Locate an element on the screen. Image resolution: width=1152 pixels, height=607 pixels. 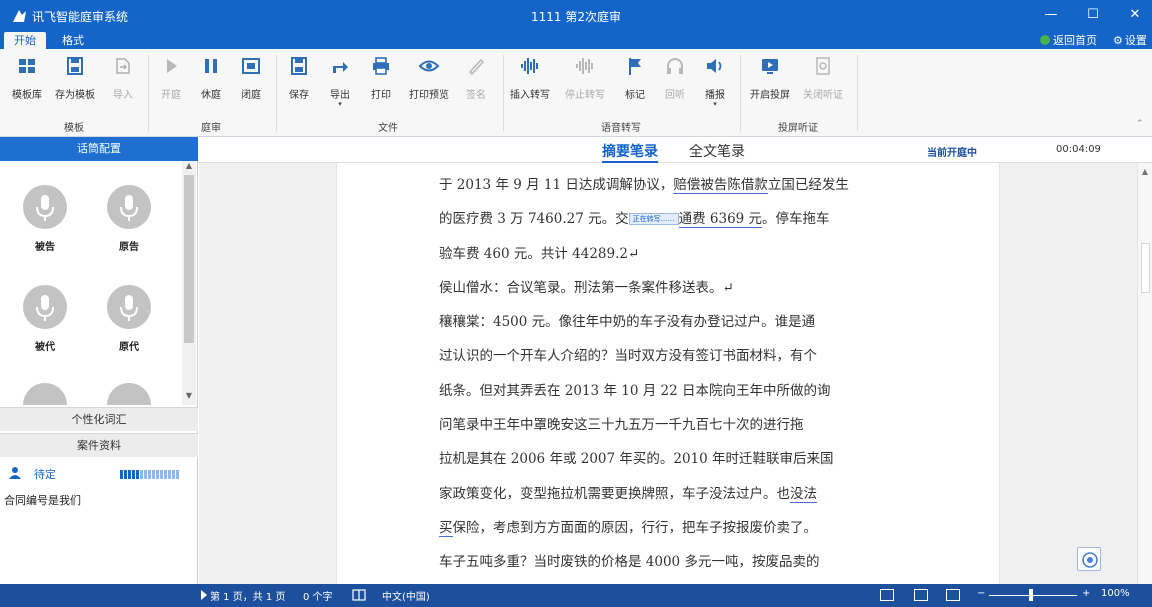
group-label-template: 模板 is located at coordinates (74, 128).